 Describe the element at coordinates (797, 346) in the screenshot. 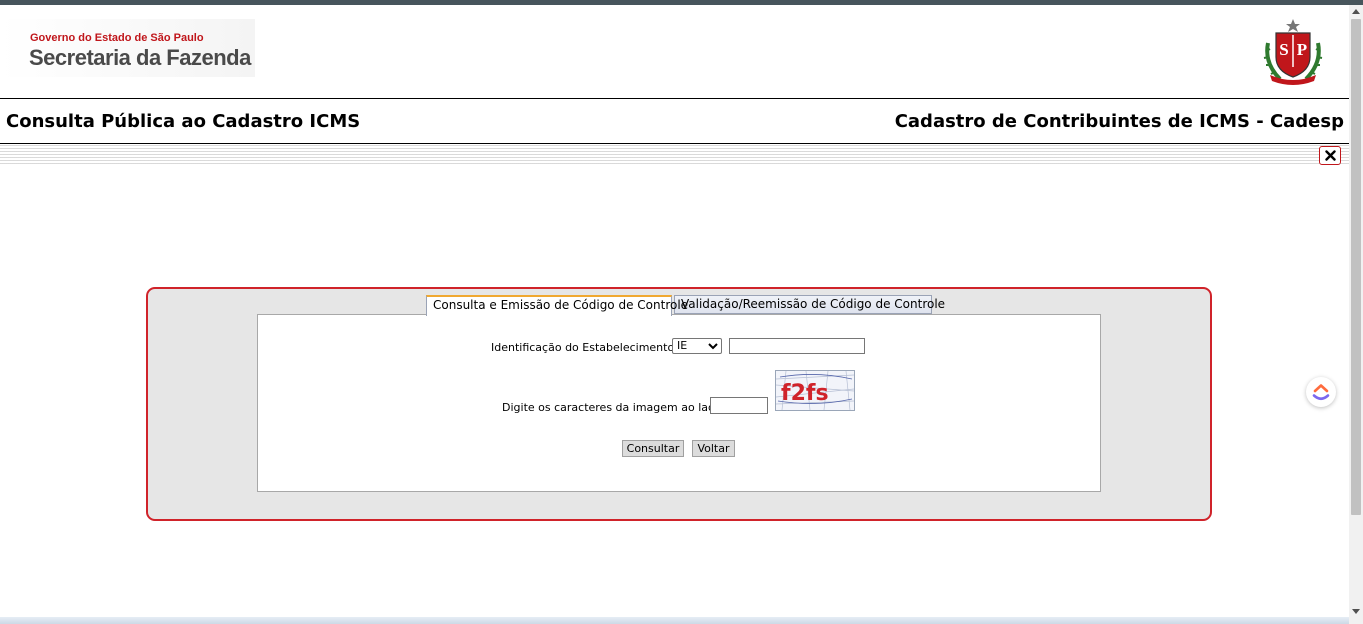

I see `ident-input` at that location.